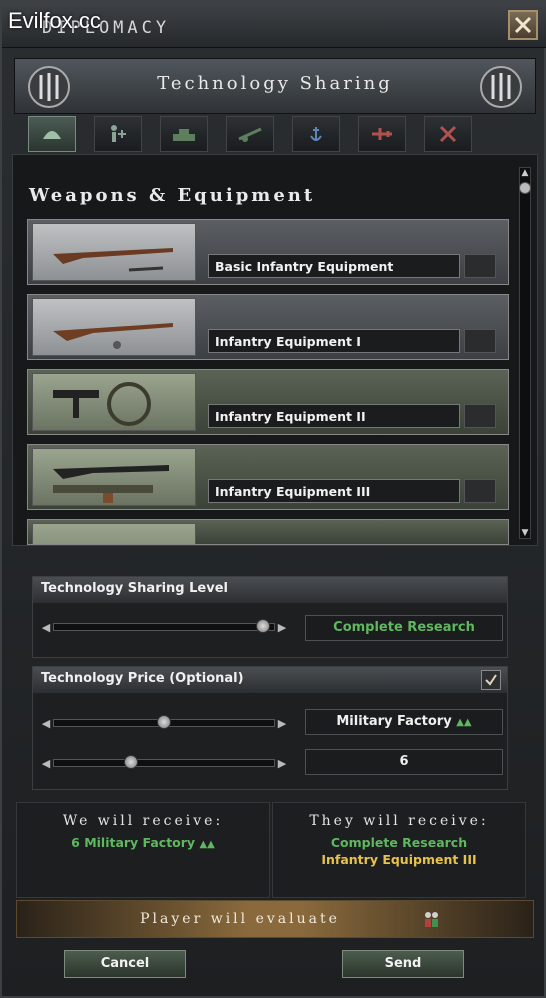  I want to click on tech-item: Basic Infantry Equipment, so click(268, 252).